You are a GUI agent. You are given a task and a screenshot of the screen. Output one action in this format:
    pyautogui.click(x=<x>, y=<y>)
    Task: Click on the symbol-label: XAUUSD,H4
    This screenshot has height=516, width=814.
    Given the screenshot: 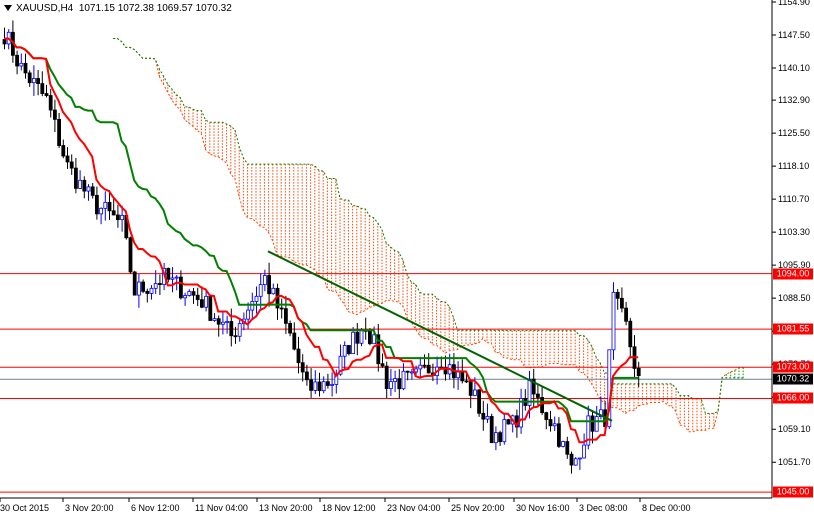 What is the action you would take?
    pyautogui.click(x=45, y=8)
    